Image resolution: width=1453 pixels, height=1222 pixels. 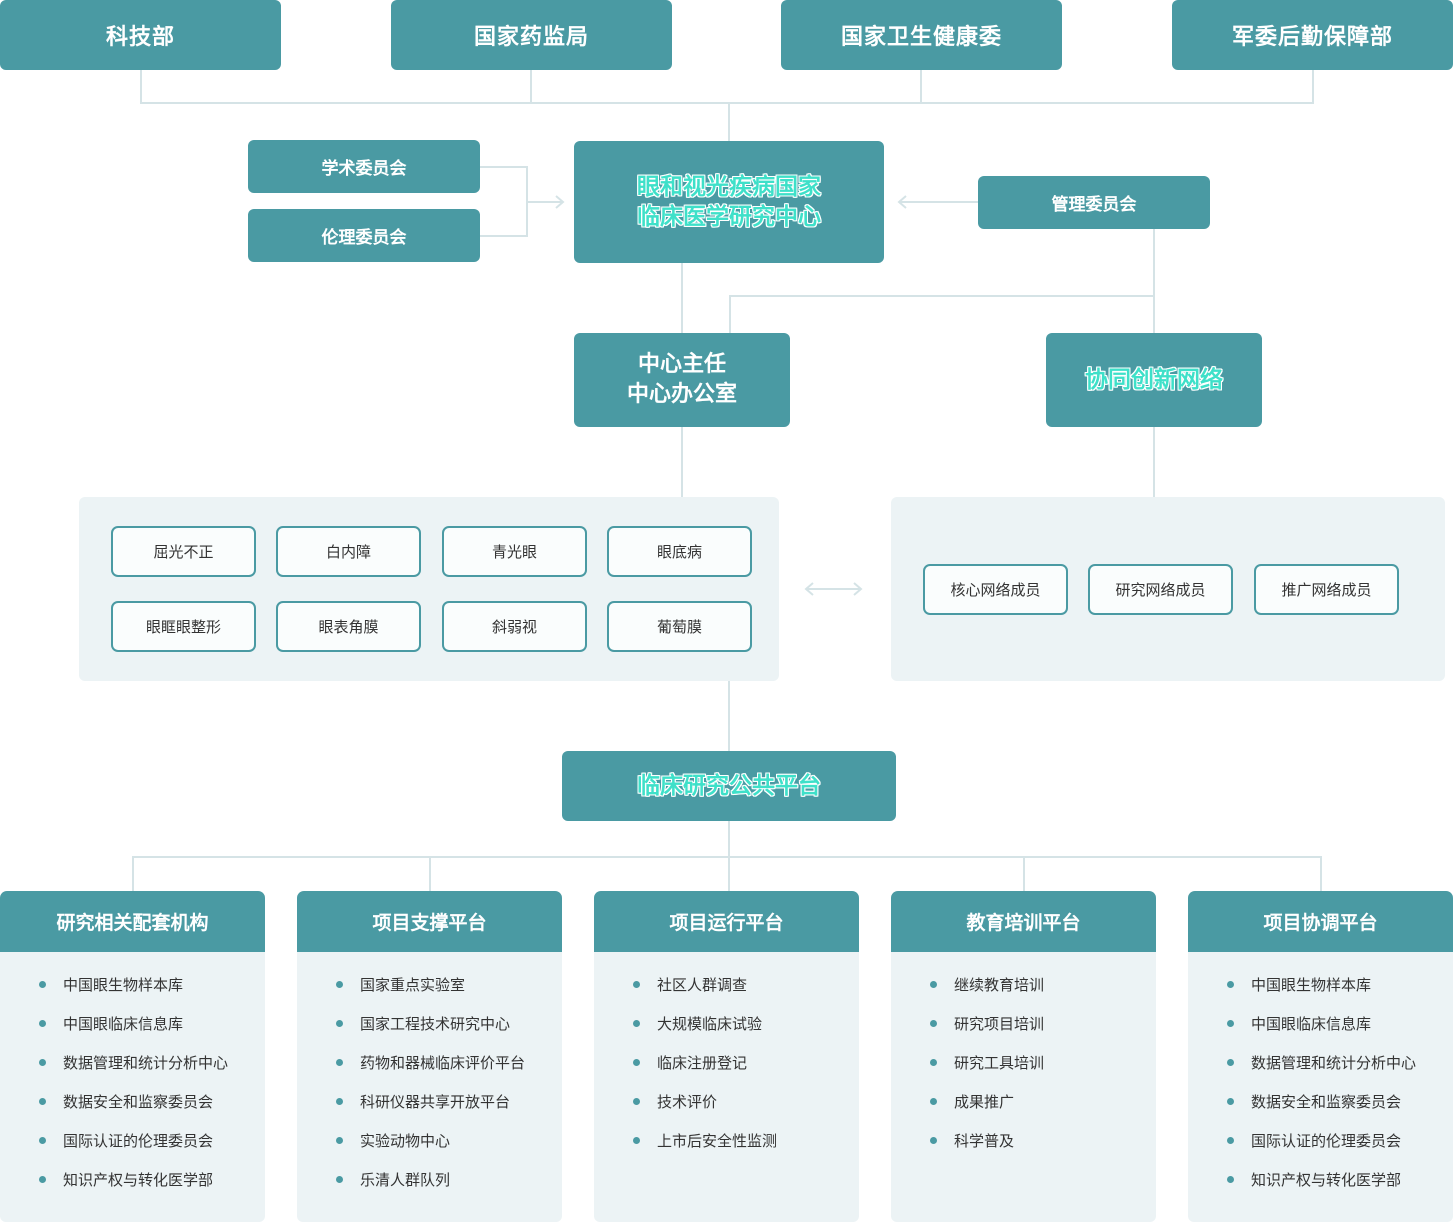 What do you see at coordinates (1094, 205) in the screenshot?
I see `committee-label: 管理委员会` at bounding box center [1094, 205].